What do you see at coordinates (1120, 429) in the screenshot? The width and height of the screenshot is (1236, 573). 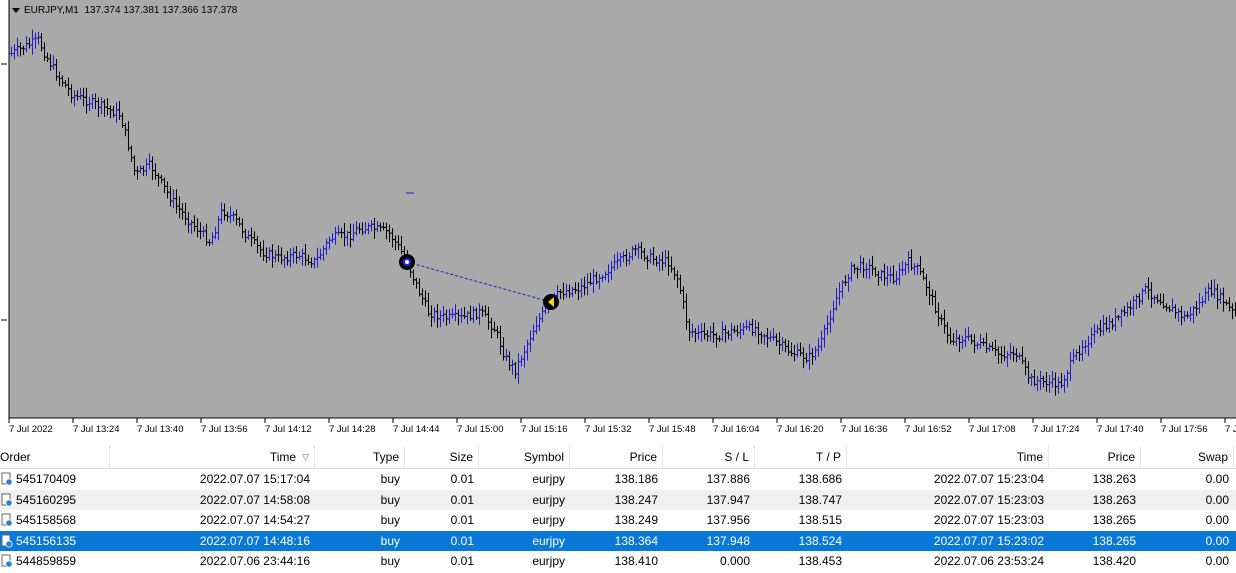 I see `time-axis-label: 7 Jul 17:40` at bounding box center [1120, 429].